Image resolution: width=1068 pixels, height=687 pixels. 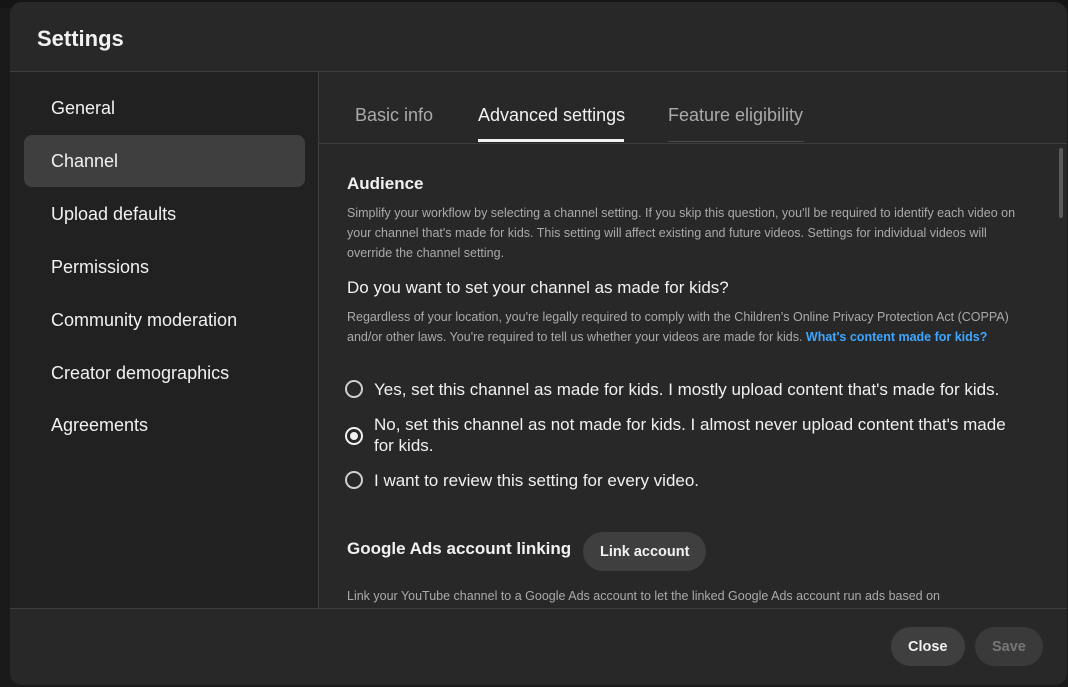 What do you see at coordinates (735, 115) in the screenshot?
I see `tab-feature-eligibility: Feature eligibility` at bounding box center [735, 115].